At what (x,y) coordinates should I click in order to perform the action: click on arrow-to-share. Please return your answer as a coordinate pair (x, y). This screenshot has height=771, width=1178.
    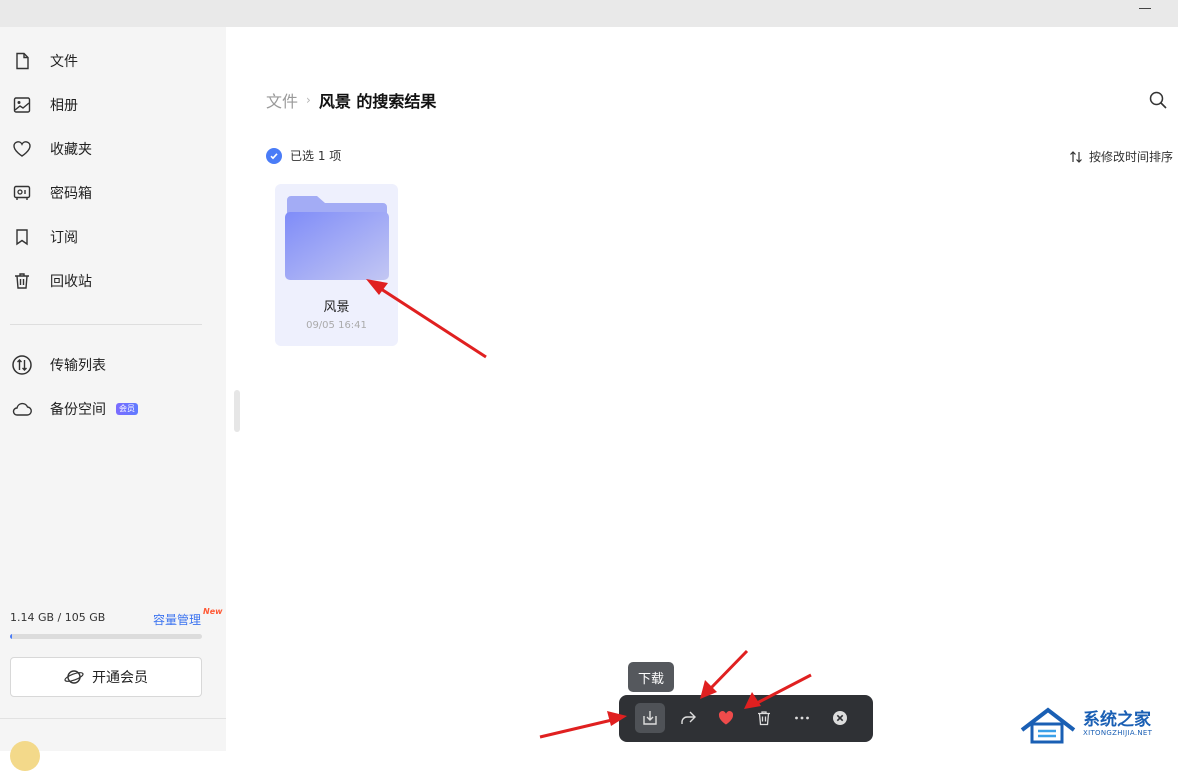
    Looking at the image, I should click on (728, 670).